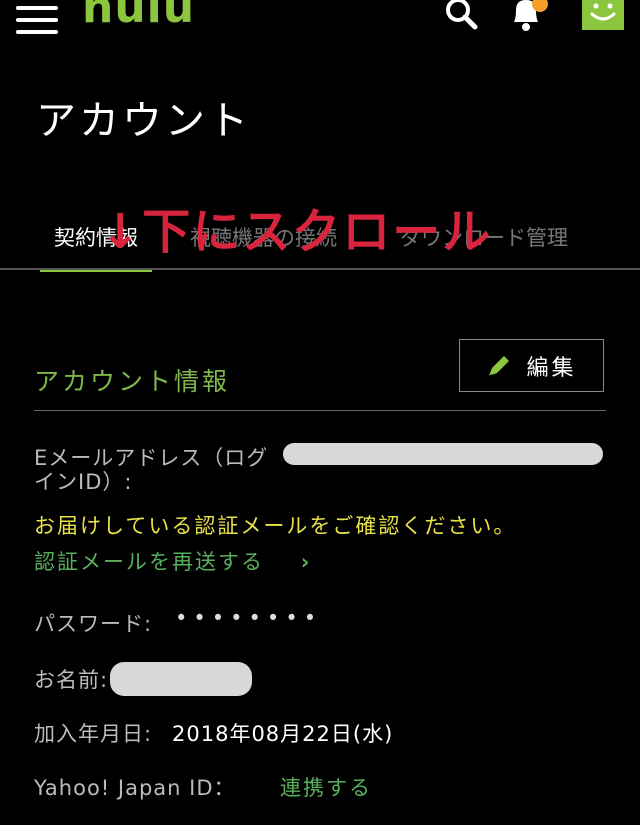 This screenshot has width=640, height=825. What do you see at coordinates (499, 365) in the screenshot?
I see `pencil-icon` at bounding box center [499, 365].